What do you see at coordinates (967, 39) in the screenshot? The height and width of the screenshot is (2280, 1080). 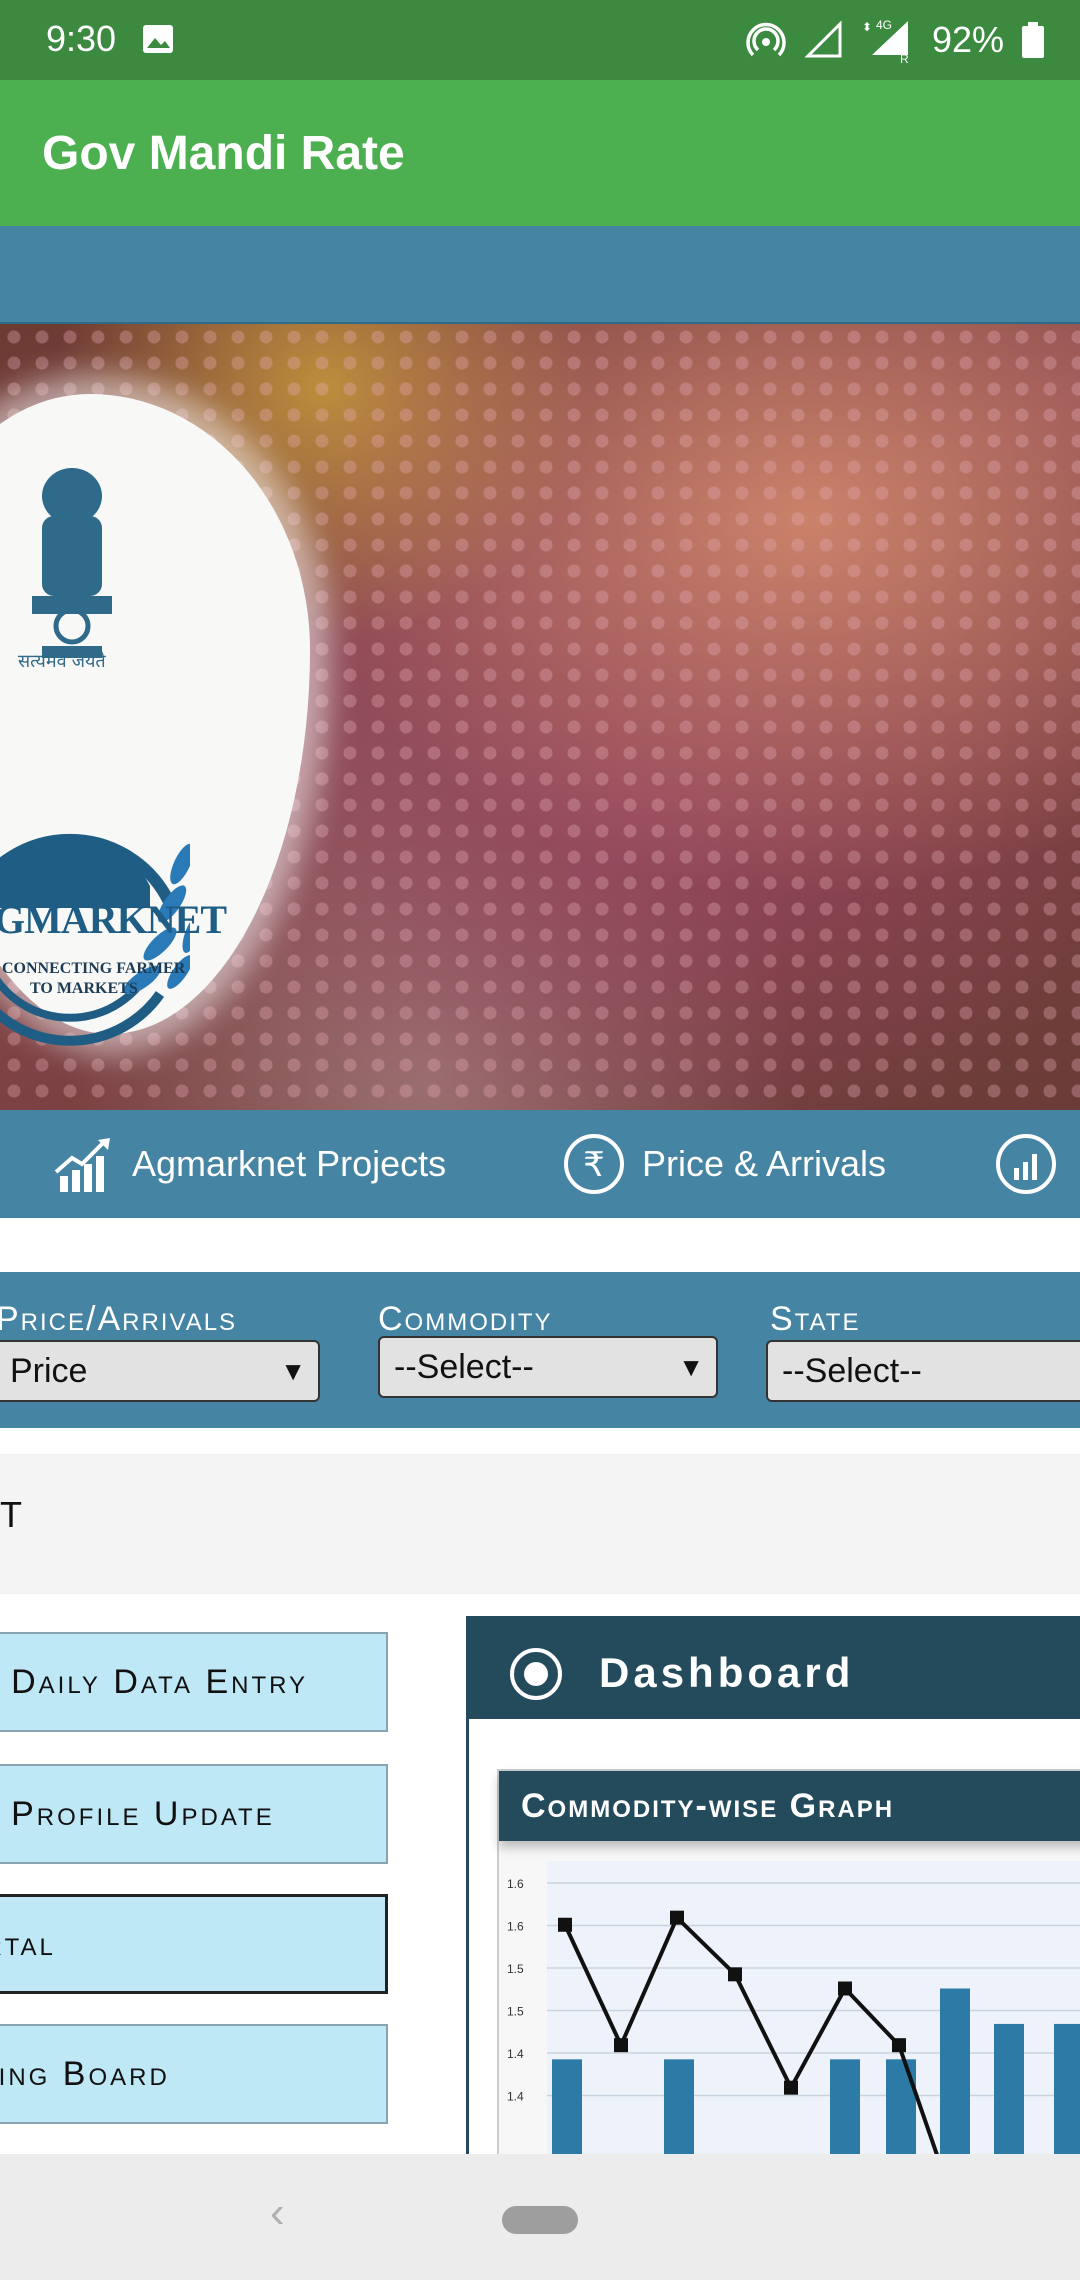 I see `battery-percent: 92%` at bounding box center [967, 39].